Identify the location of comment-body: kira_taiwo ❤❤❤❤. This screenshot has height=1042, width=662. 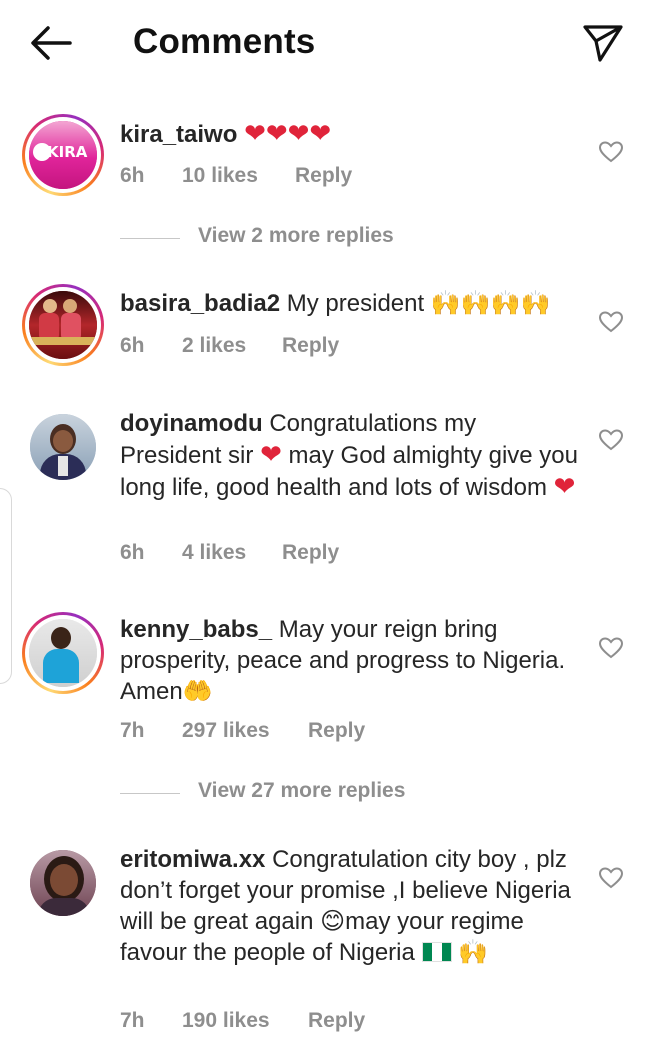
(350, 134).